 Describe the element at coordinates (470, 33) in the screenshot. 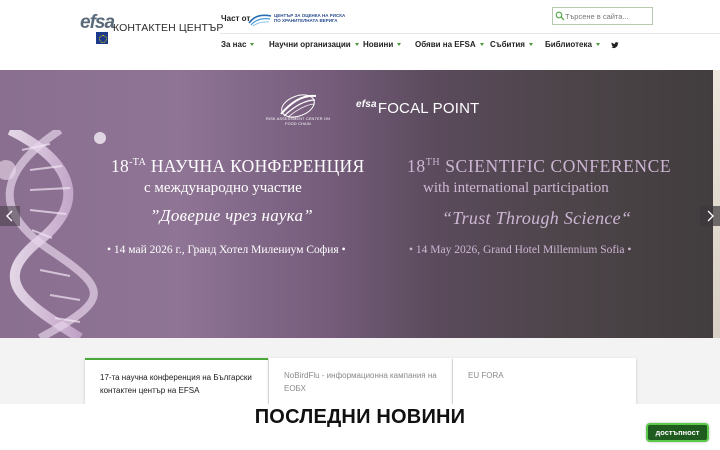

I see `nav-divider` at that location.